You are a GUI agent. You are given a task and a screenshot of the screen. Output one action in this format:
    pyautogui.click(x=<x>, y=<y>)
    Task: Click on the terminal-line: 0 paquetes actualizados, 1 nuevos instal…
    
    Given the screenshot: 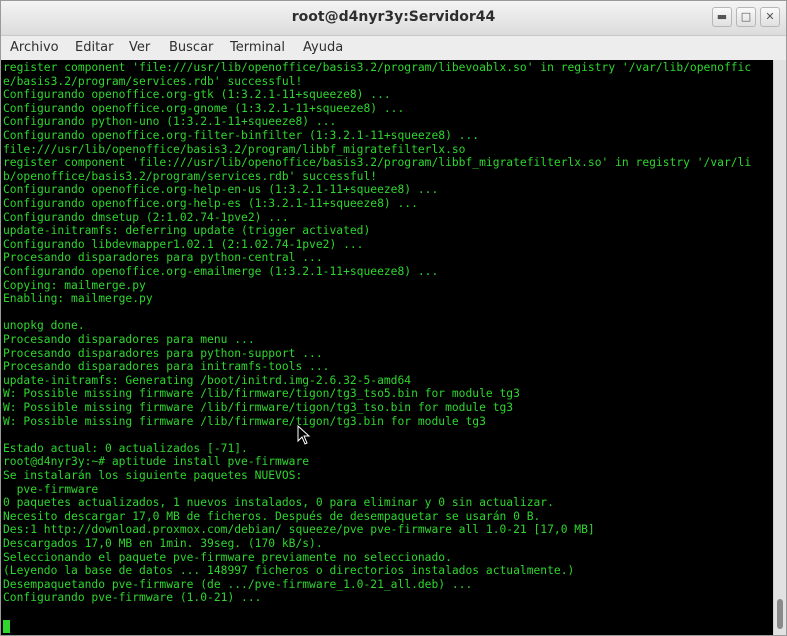 What is the action you would take?
    pyautogui.click(x=278, y=503)
    